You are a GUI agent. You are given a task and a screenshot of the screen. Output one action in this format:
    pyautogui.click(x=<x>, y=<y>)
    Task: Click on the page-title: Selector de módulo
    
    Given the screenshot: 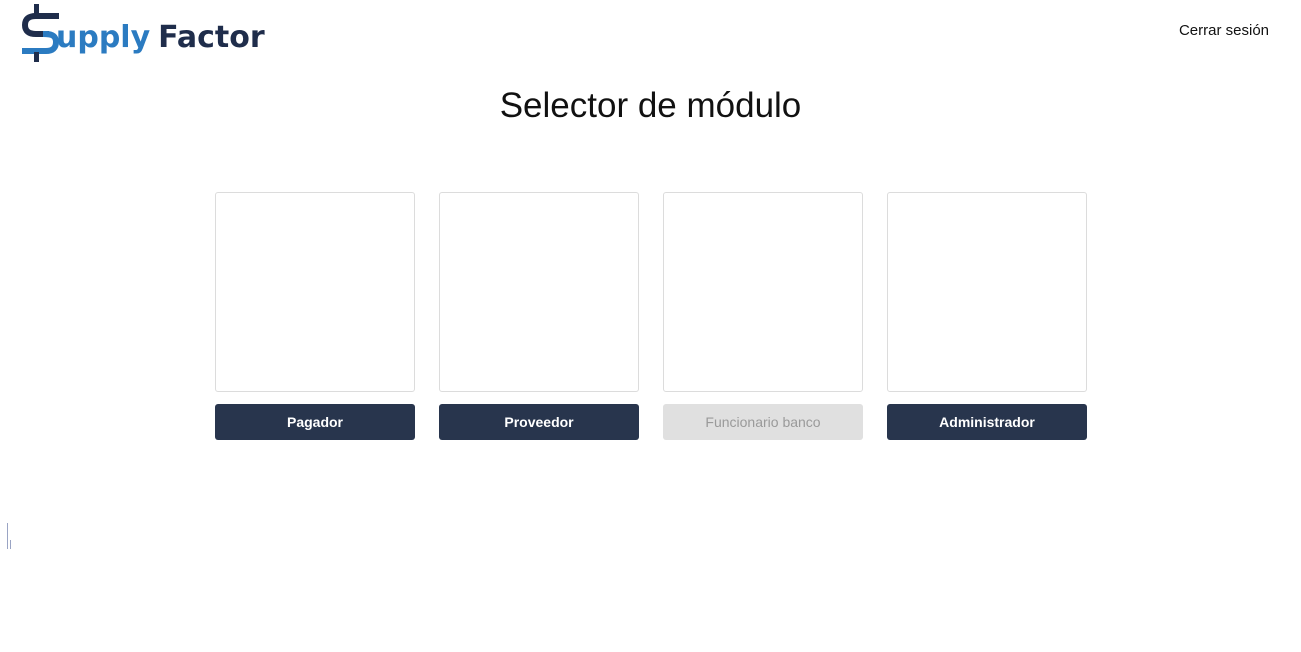 What is the action you would take?
    pyautogui.click(x=650, y=105)
    